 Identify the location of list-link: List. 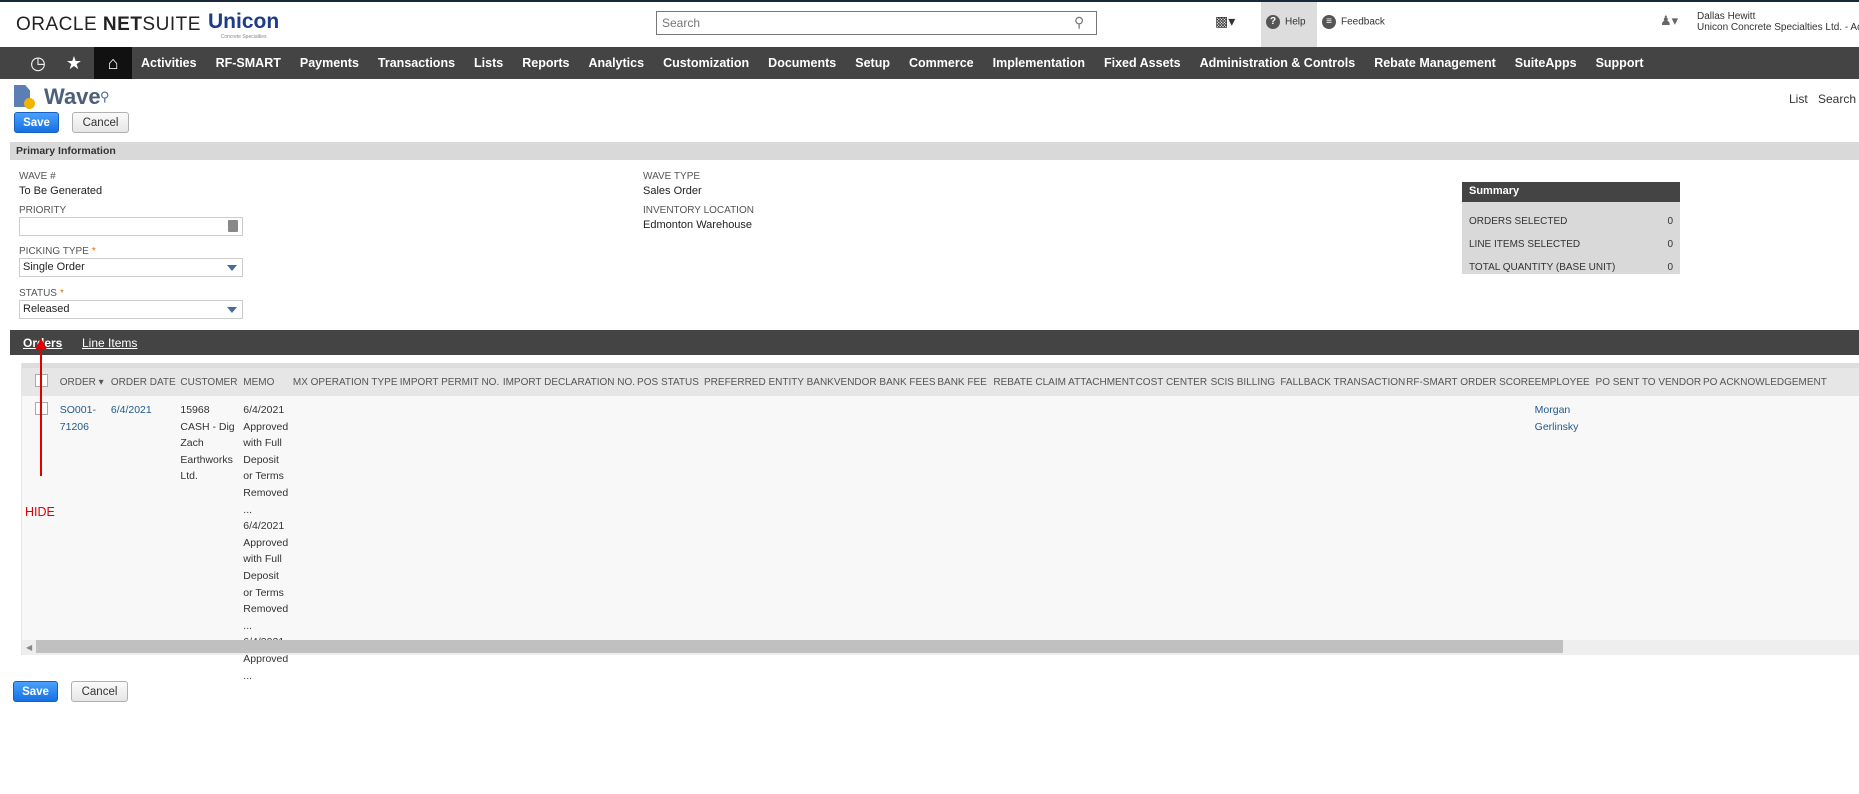
(1798, 99).